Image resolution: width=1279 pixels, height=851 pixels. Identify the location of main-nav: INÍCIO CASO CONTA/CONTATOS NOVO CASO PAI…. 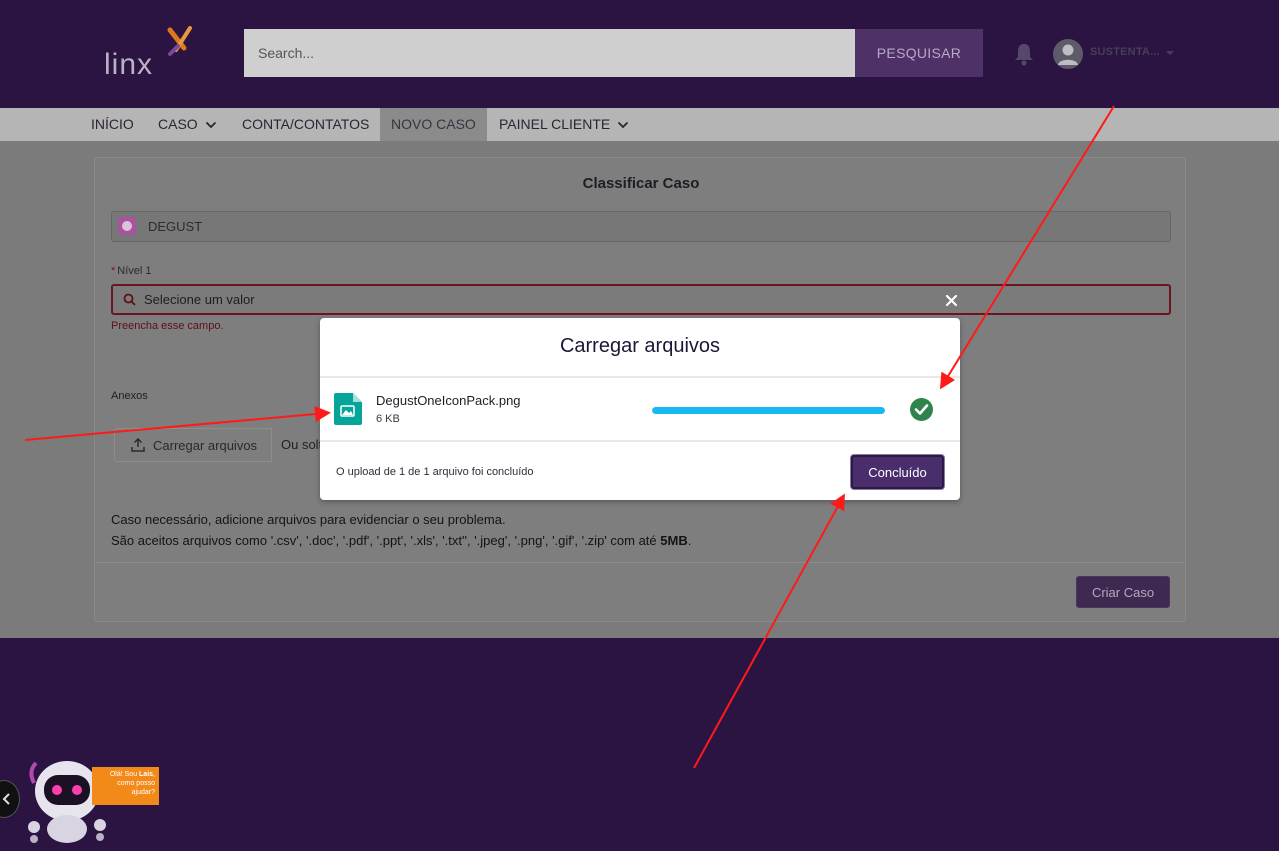
(639, 124).